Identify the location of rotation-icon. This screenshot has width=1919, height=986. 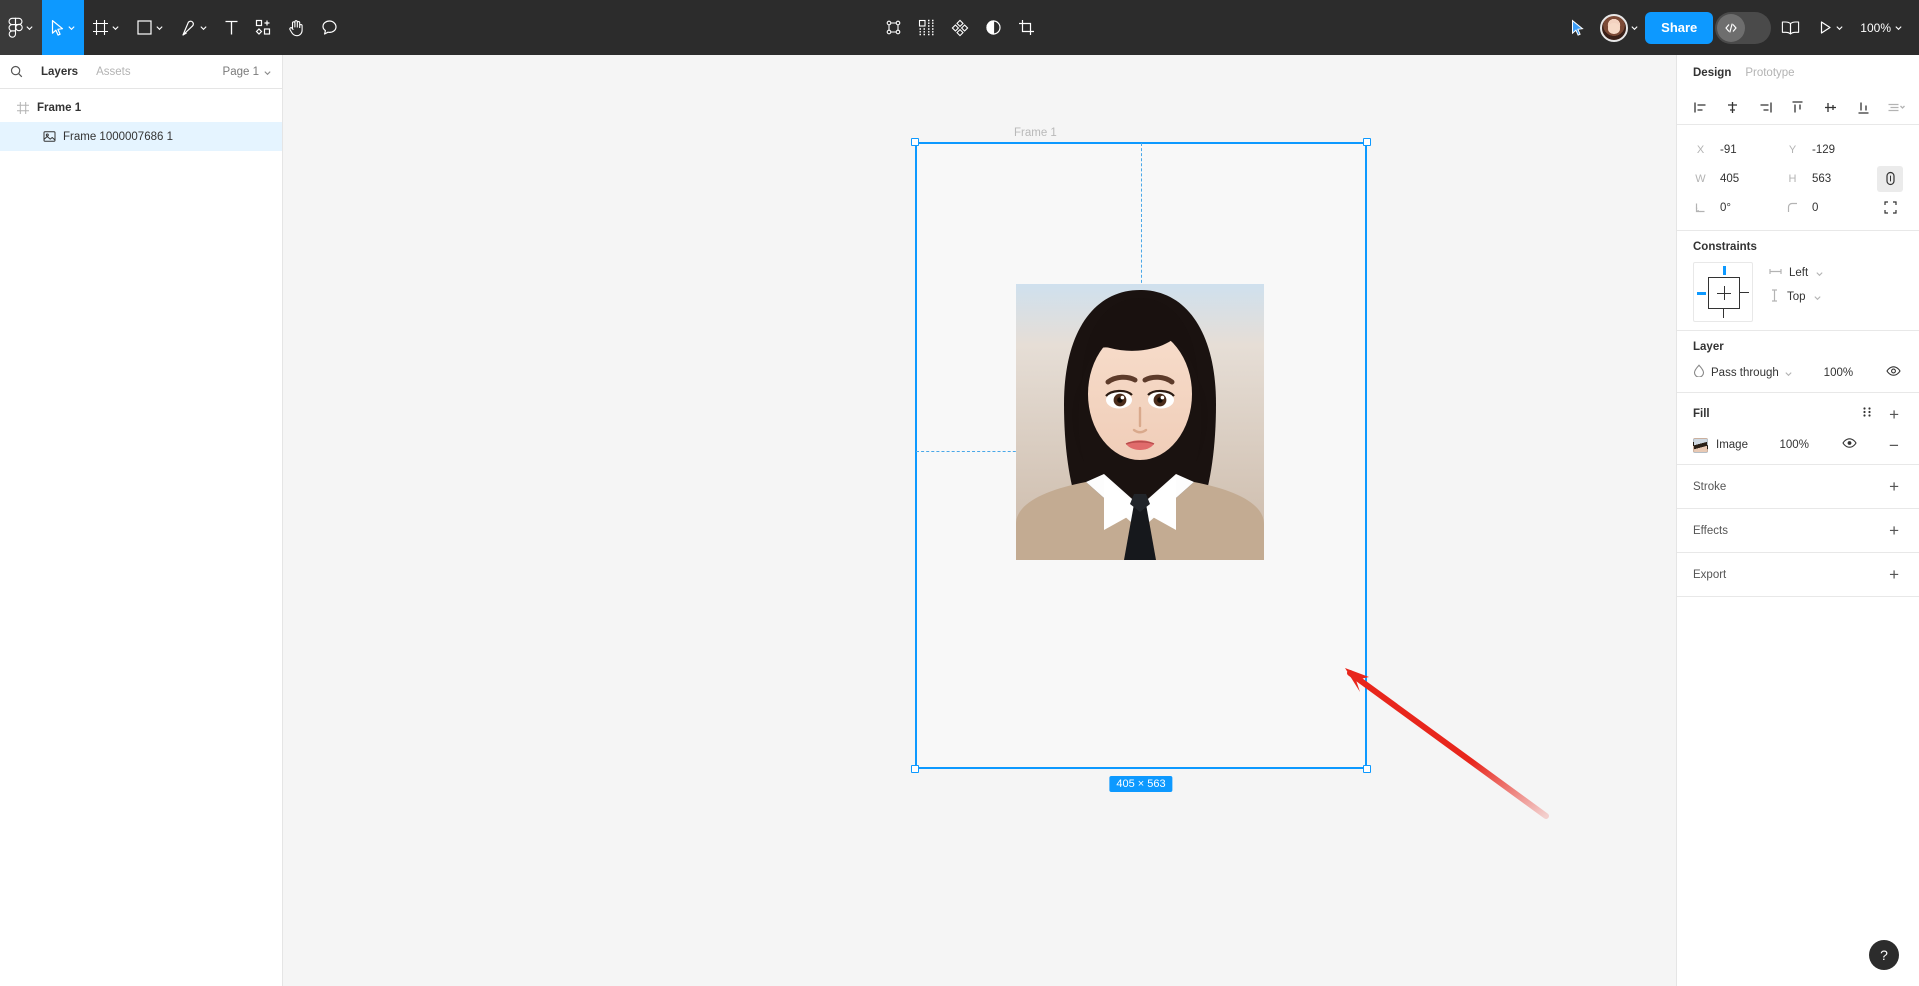
(1700, 207).